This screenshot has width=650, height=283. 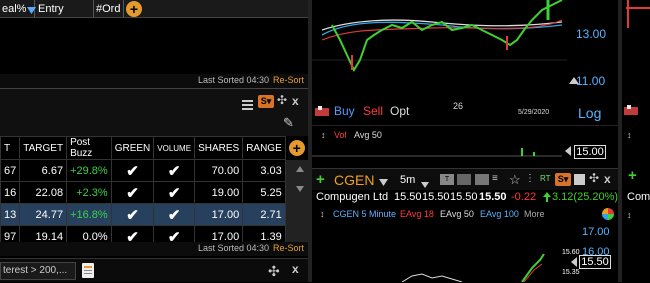 What do you see at coordinates (464, 197) in the screenshot?
I see `quote-low: 15.50` at bounding box center [464, 197].